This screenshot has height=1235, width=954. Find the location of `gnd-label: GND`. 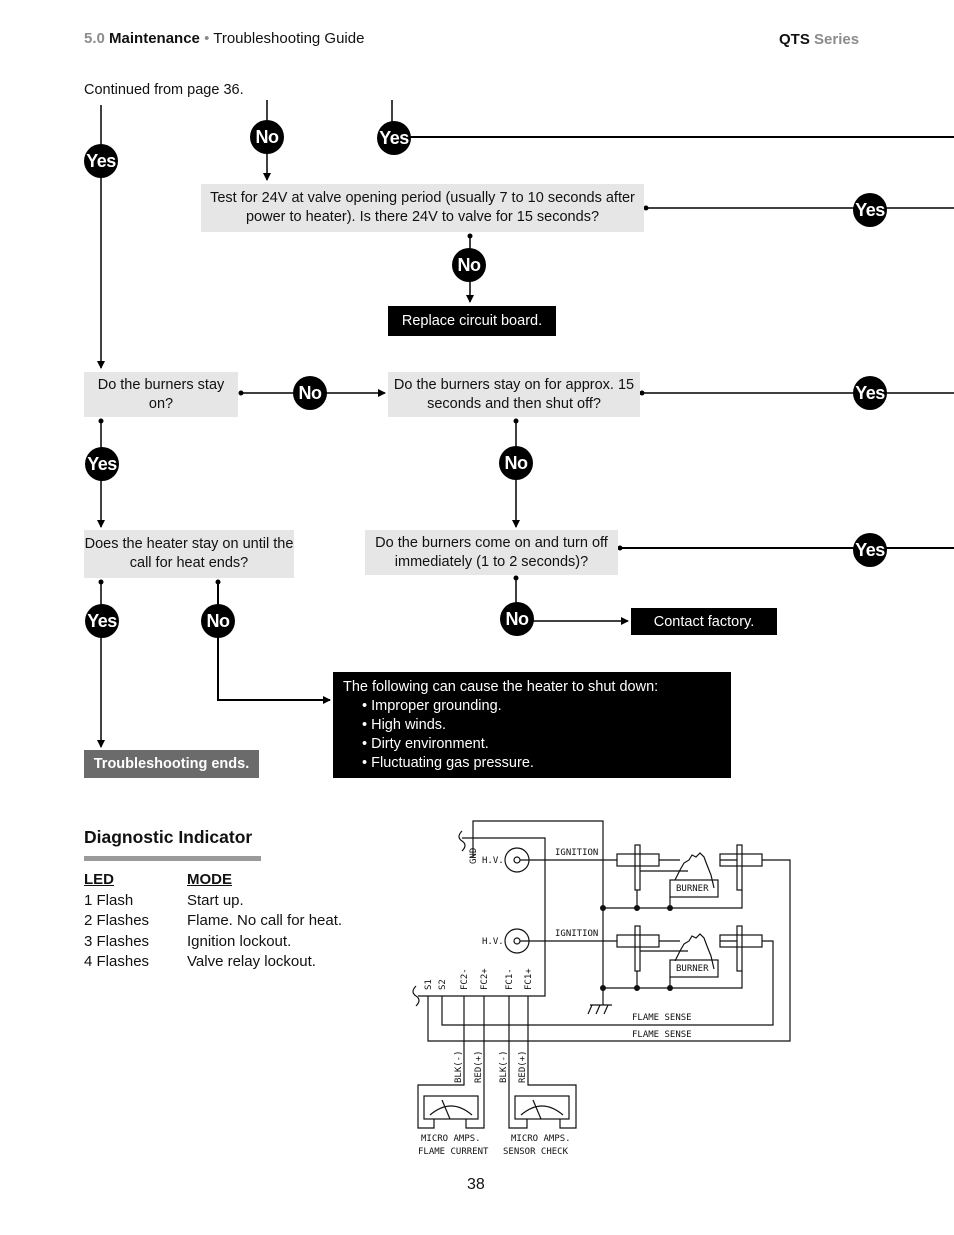

gnd-label: GND is located at coordinates (474, 856).